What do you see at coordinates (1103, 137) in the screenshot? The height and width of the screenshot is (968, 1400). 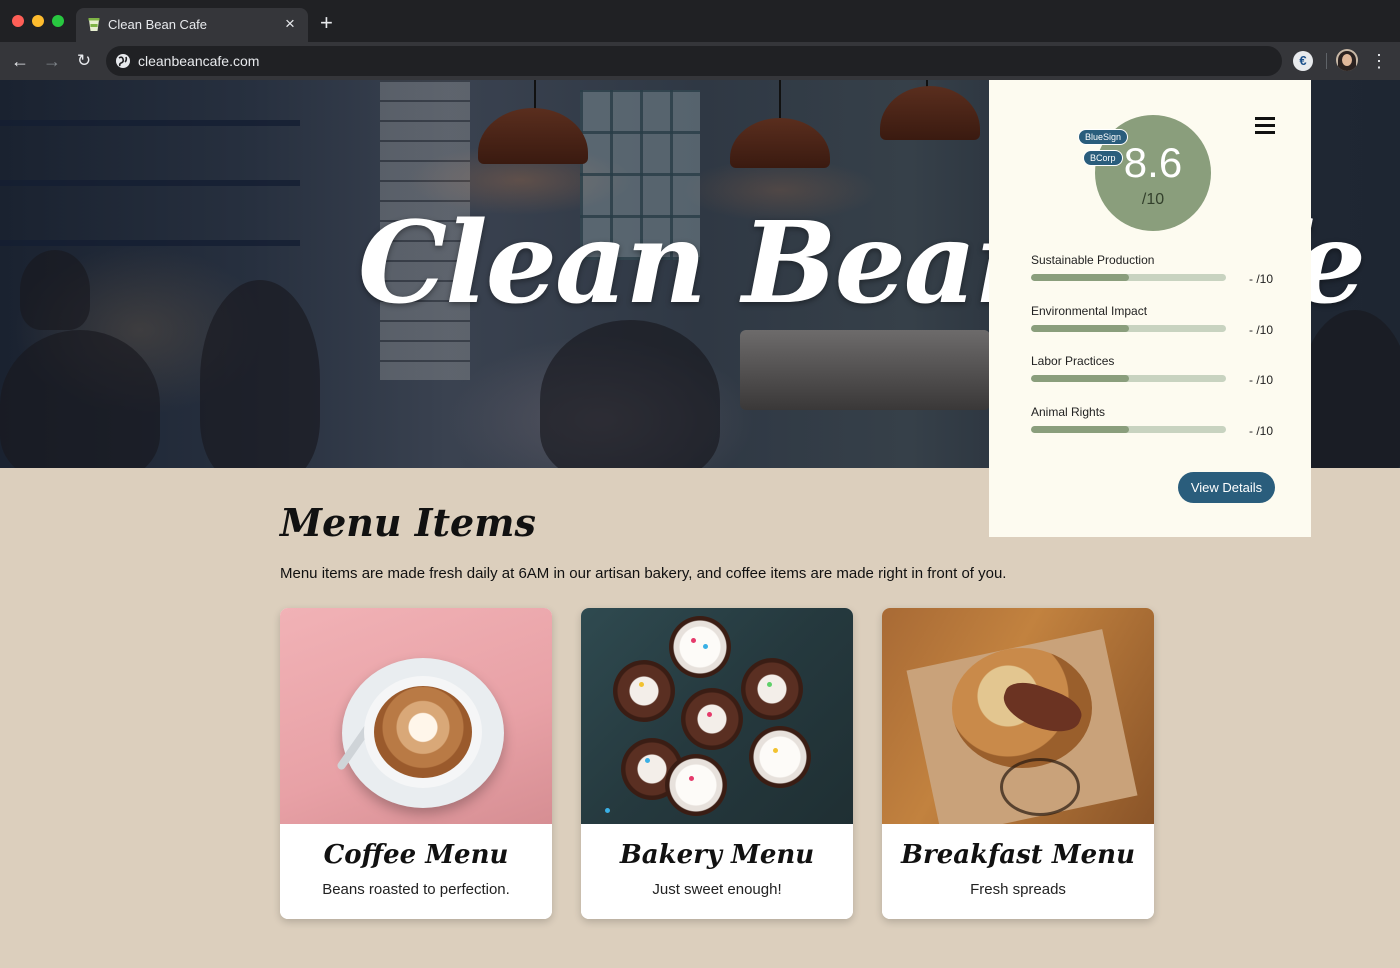 I see `bluesign-badge: BlueSign` at bounding box center [1103, 137].